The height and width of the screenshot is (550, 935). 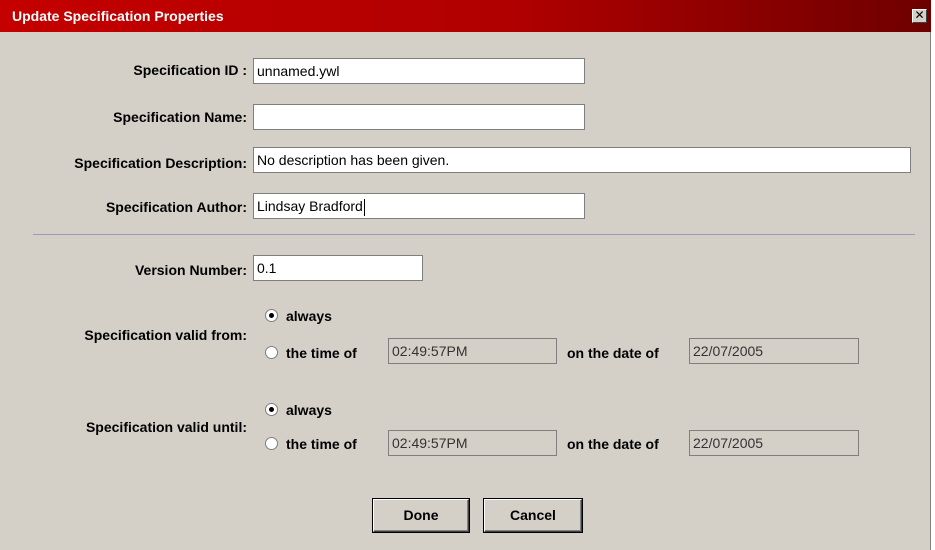 I want to click on spec-author-value: Lindsay Bradford, so click(x=310, y=206).